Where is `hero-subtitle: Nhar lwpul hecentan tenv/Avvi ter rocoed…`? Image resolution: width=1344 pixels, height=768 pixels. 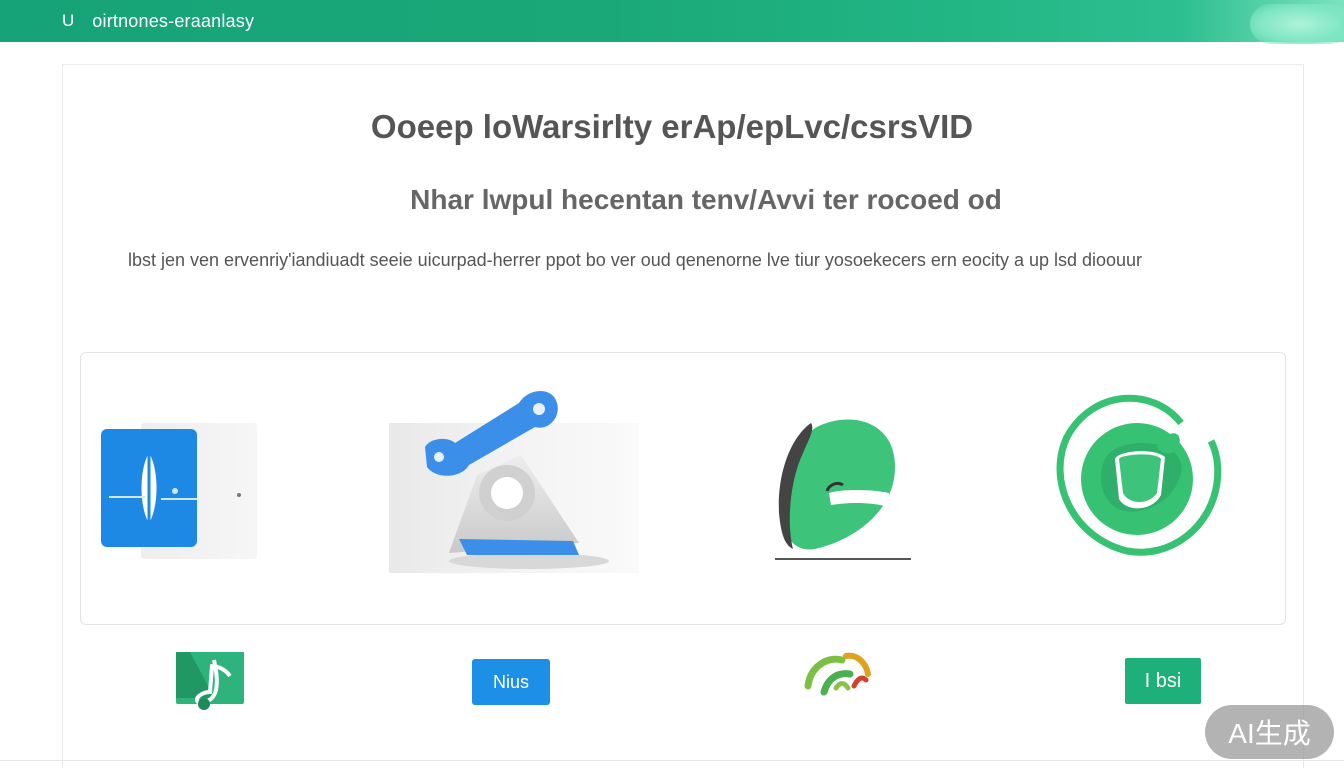 hero-subtitle: Nhar lwpul hecentan tenv/Avvi ter rocoed… is located at coordinates (706, 199).